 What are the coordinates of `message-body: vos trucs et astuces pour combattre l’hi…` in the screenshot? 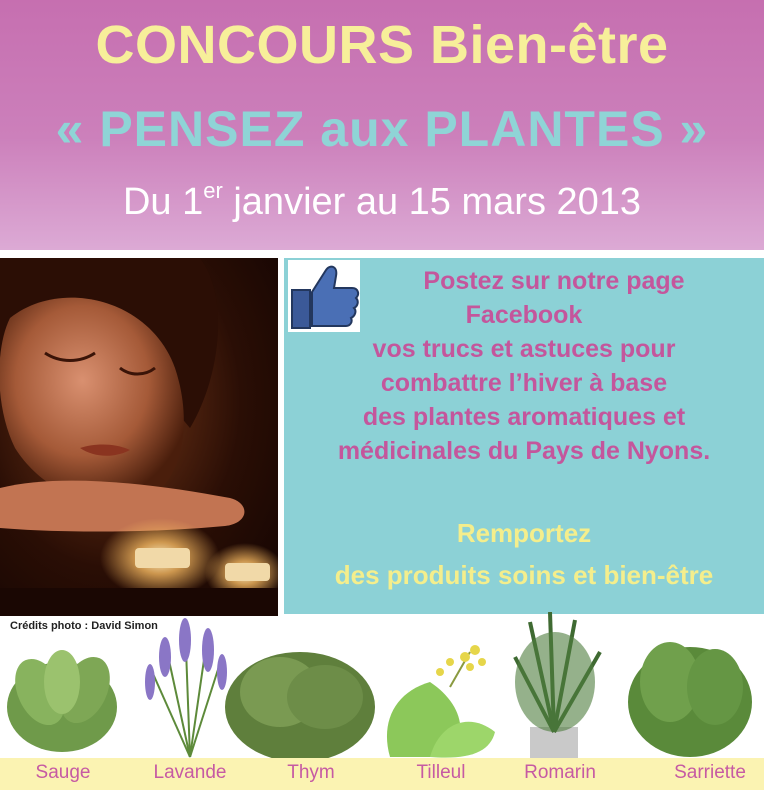 It's located at (524, 400).